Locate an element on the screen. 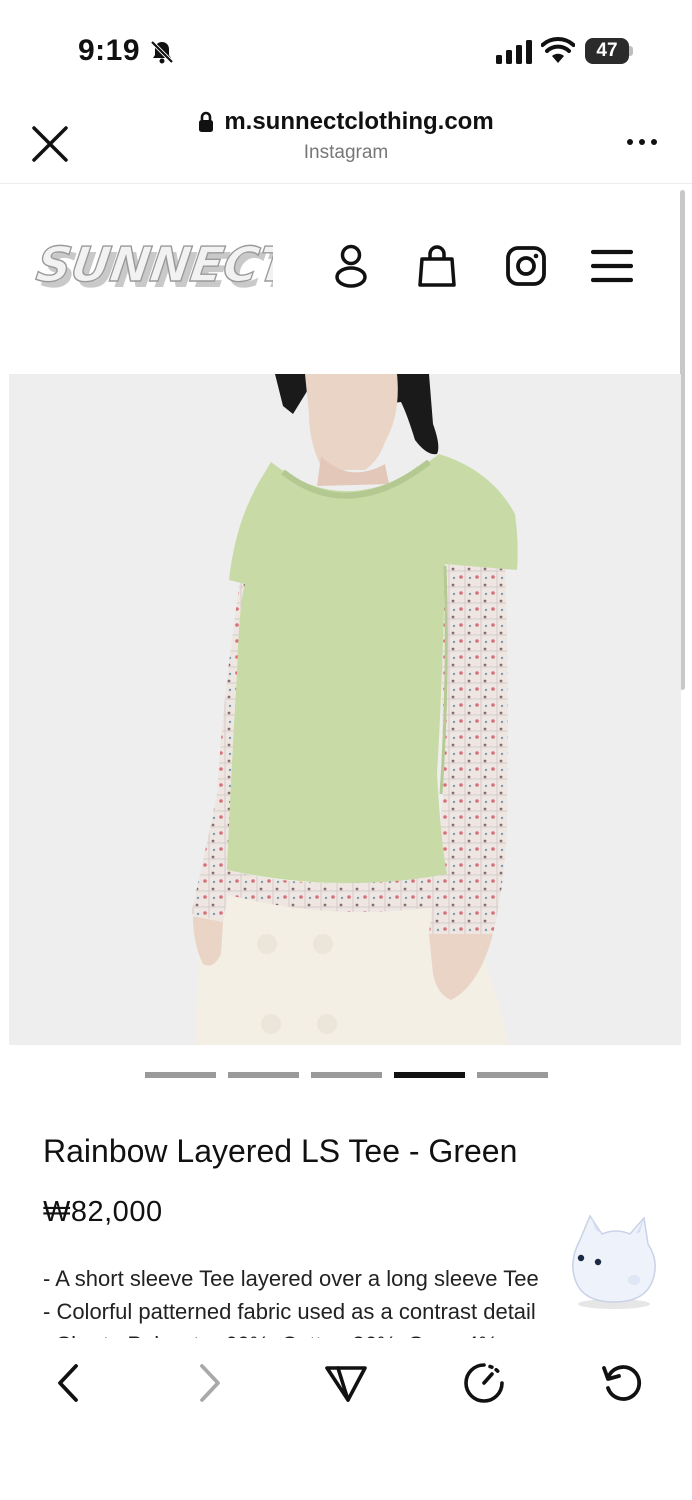 The width and height of the screenshot is (692, 1500). shopping-bag-icon is located at coordinates (437, 266).